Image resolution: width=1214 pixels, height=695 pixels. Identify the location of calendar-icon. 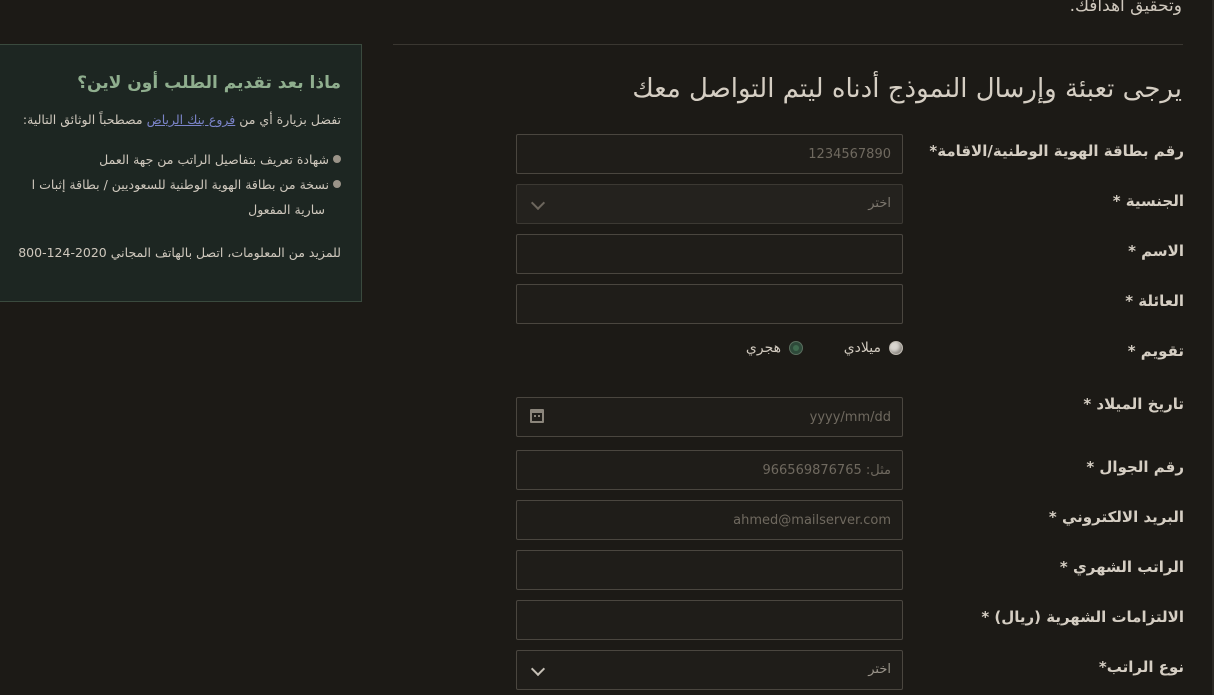
(537, 416).